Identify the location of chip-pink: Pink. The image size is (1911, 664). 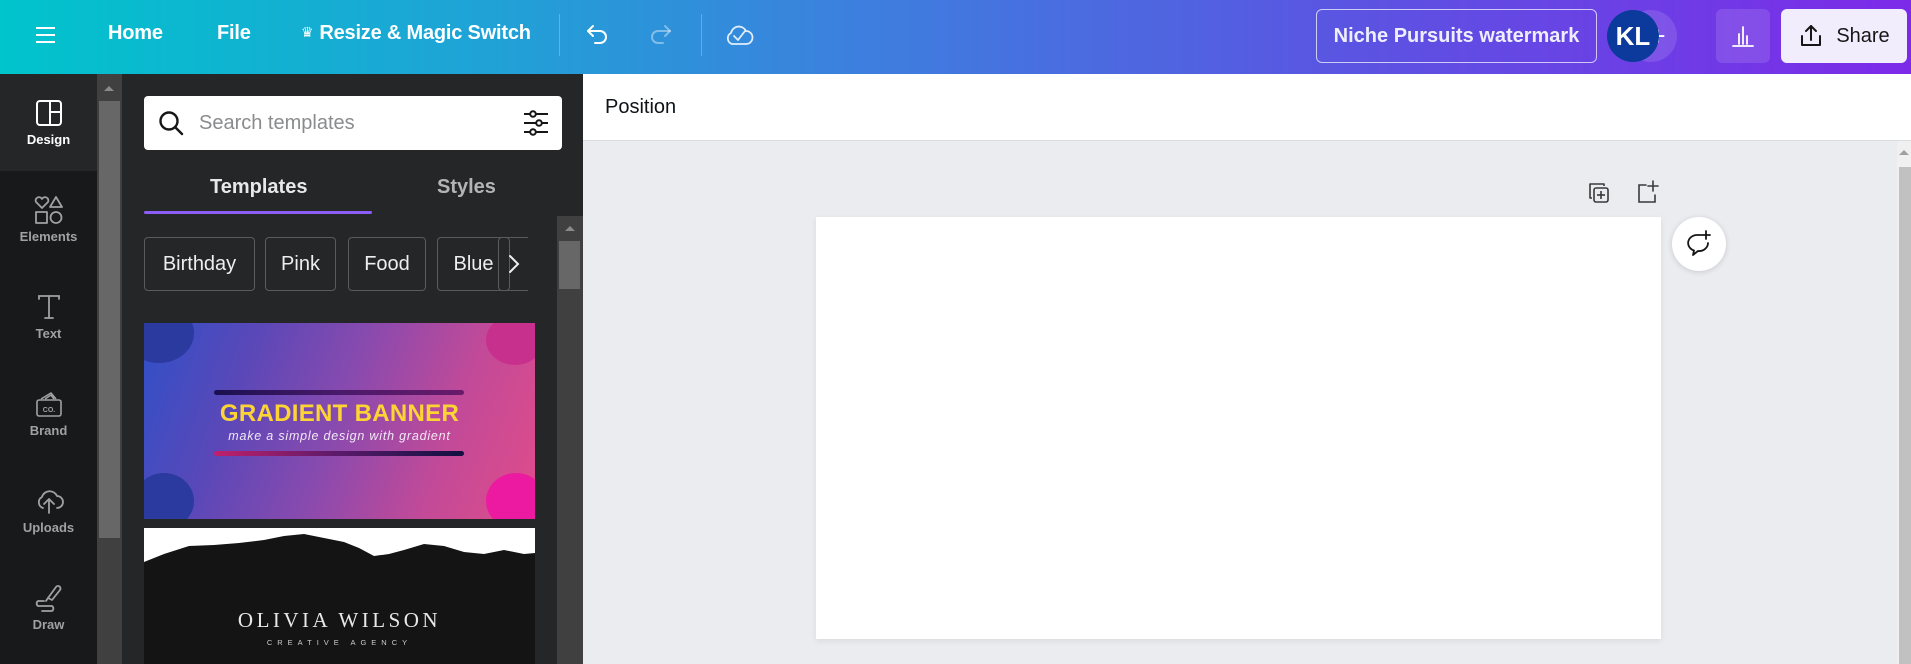
(300, 264).